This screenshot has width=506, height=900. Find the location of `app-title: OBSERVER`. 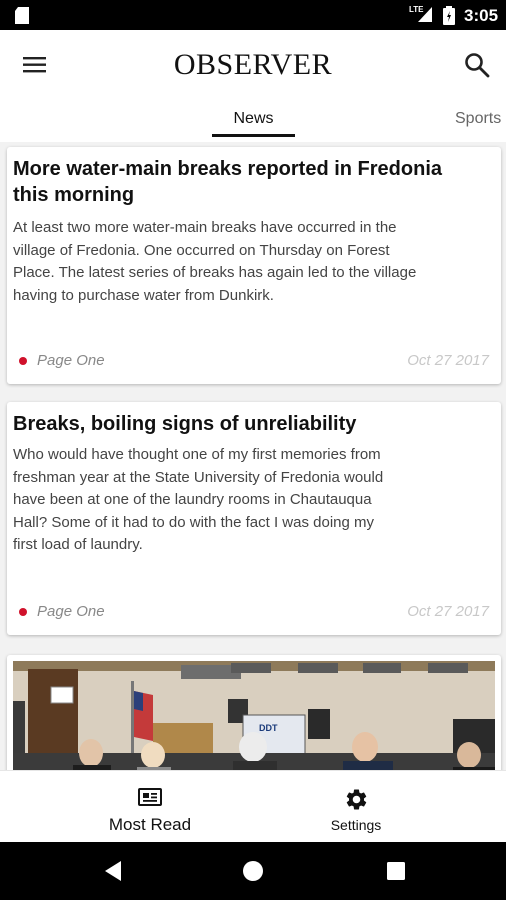

app-title: OBSERVER is located at coordinates (253, 64).